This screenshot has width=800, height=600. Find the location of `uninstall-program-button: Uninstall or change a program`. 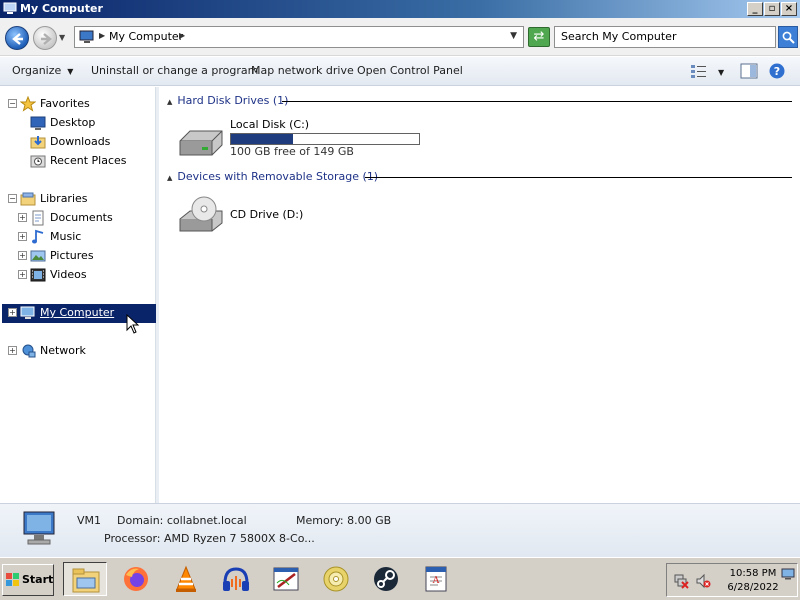

uninstall-program-button: Uninstall or change a program is located at coordinates (174, 71).